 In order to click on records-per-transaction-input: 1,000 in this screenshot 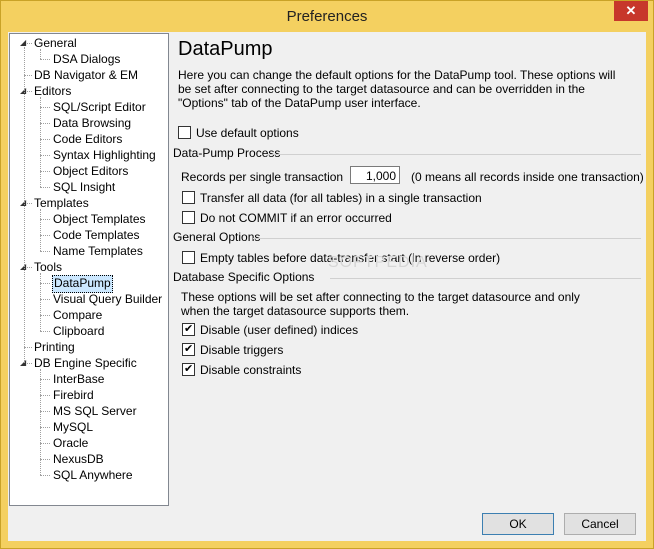, I will do `click(375, 175)`.